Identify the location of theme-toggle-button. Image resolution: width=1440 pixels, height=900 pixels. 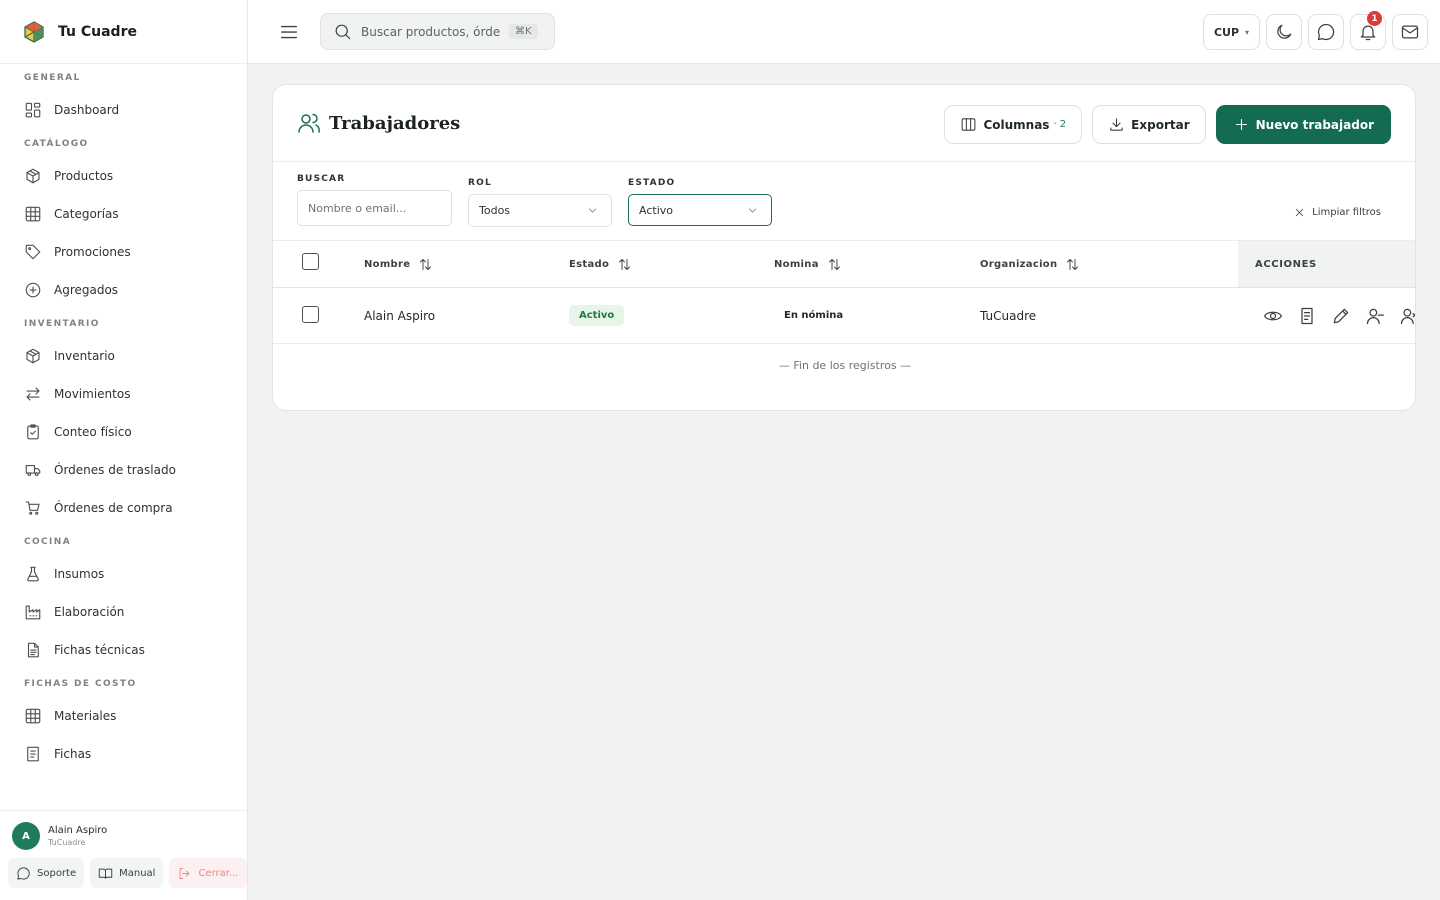
(1284, 32).